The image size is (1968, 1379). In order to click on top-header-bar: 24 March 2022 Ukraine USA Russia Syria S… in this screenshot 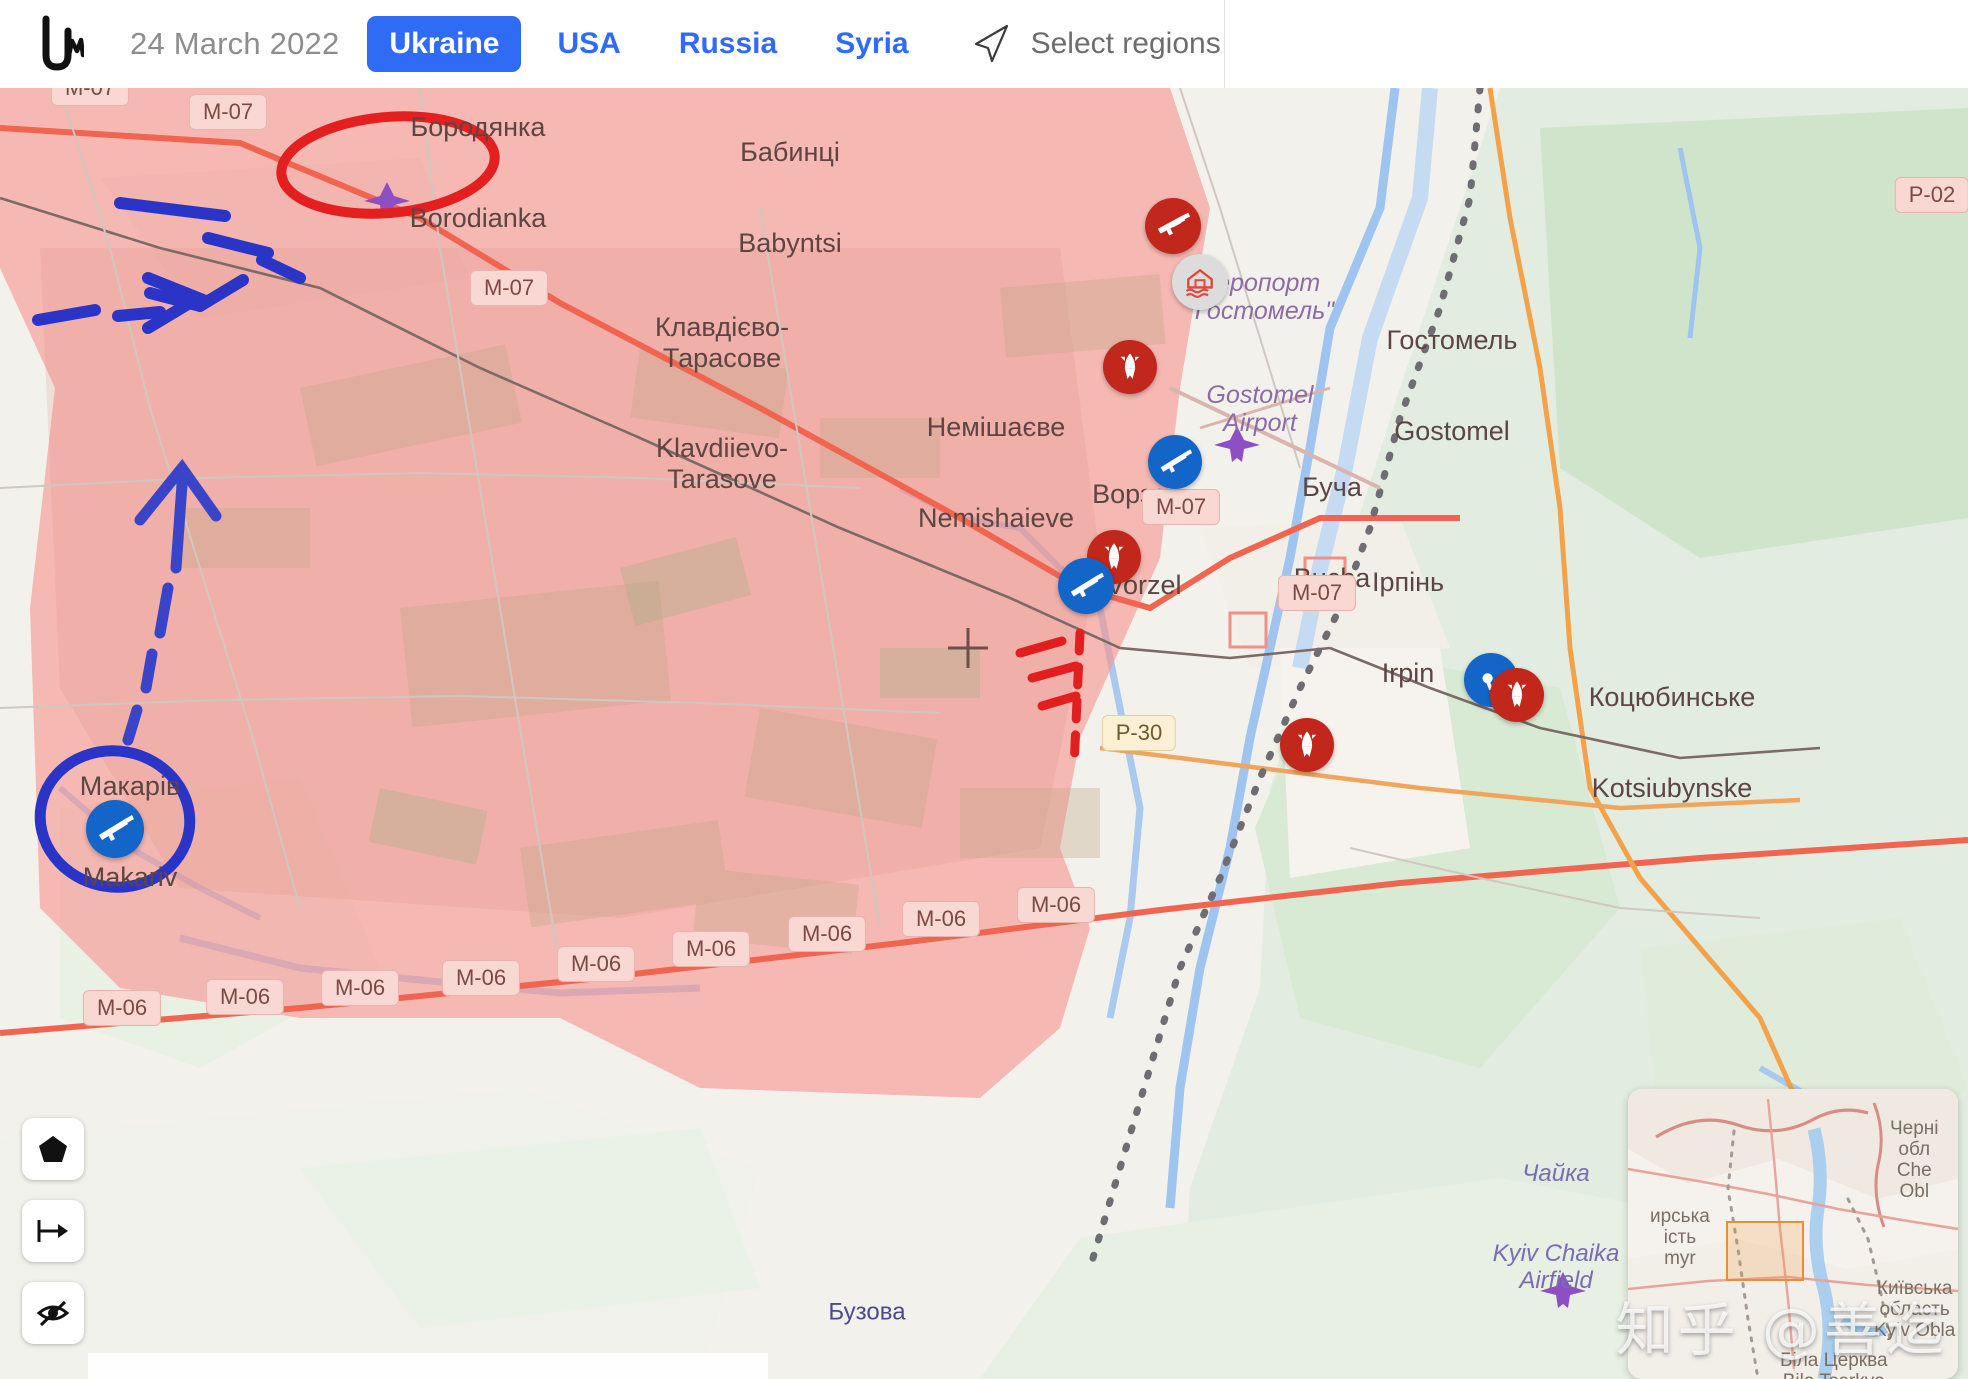, I will do `click(984, 44)`.